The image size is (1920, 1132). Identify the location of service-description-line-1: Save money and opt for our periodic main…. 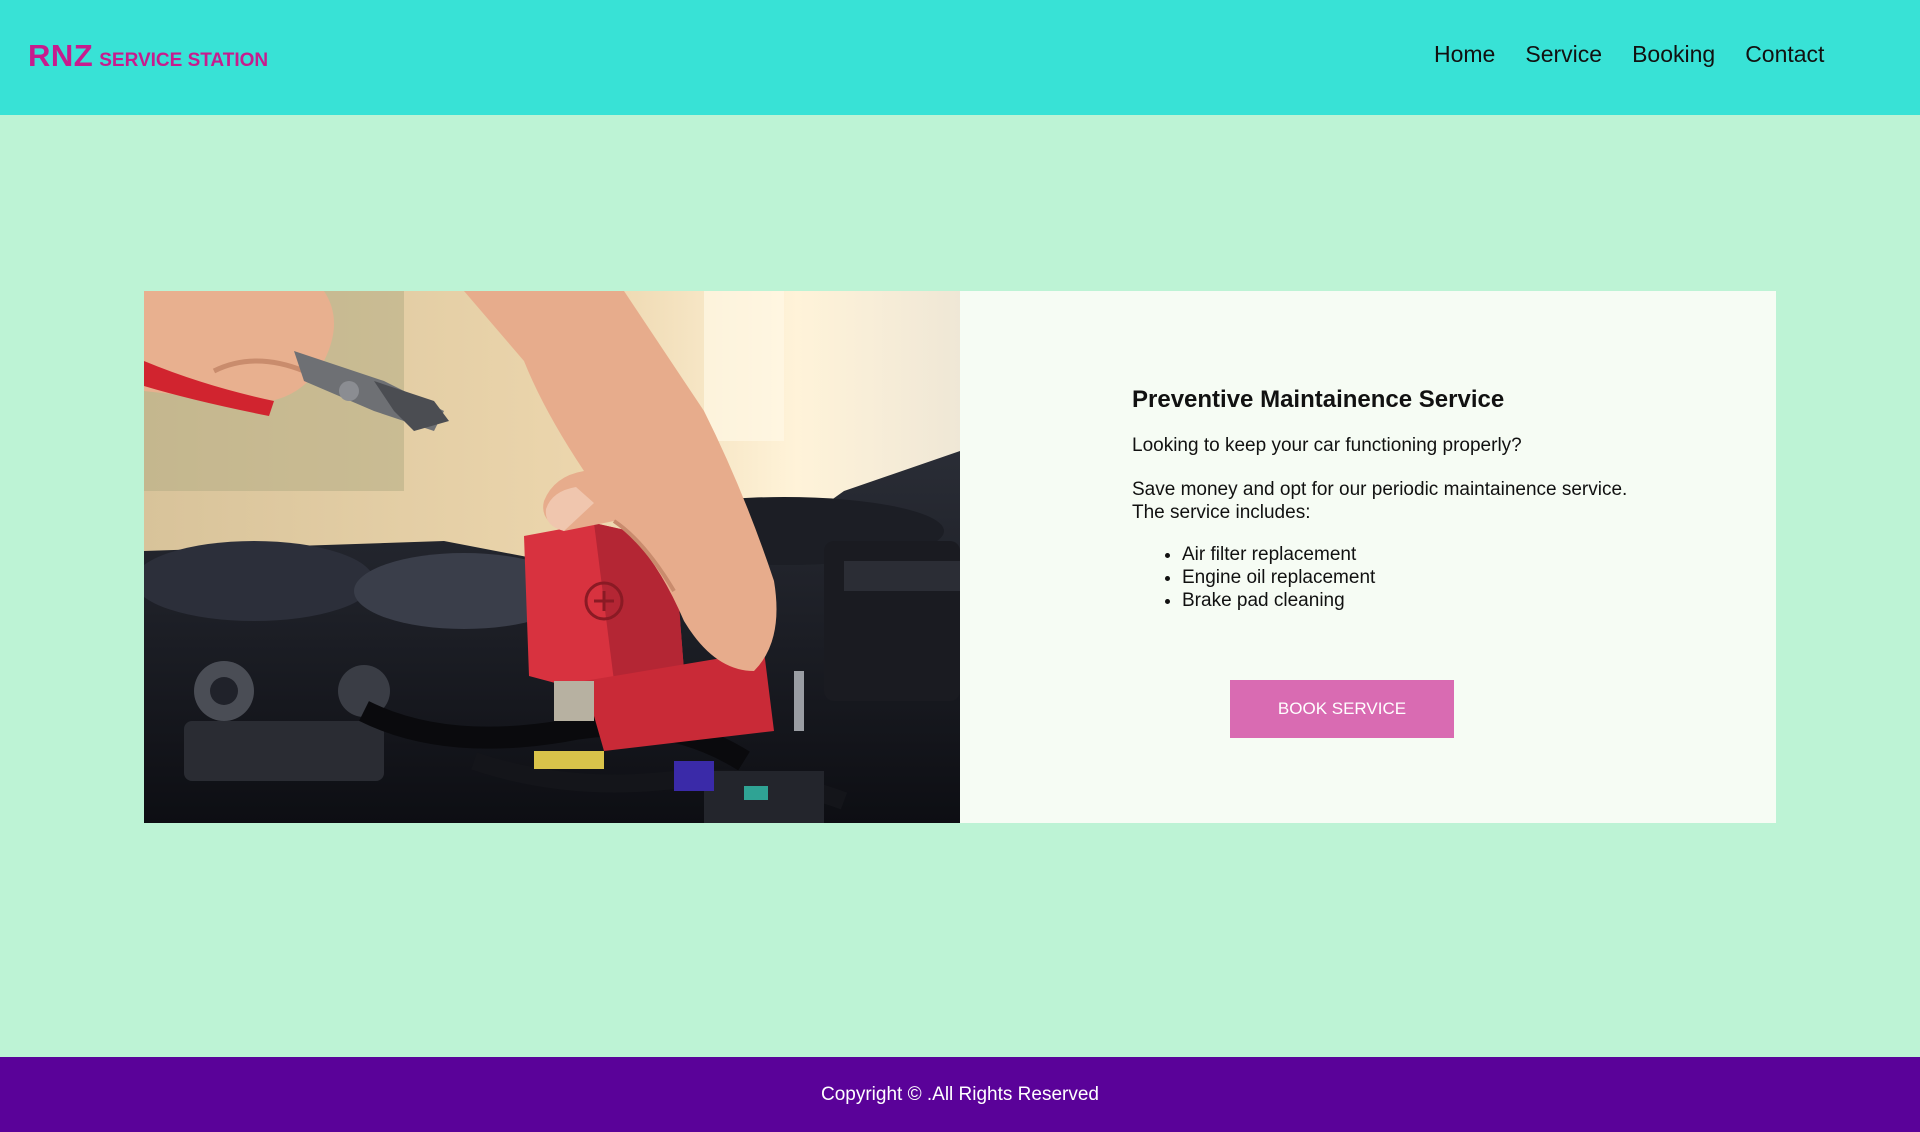
(1380, 489).